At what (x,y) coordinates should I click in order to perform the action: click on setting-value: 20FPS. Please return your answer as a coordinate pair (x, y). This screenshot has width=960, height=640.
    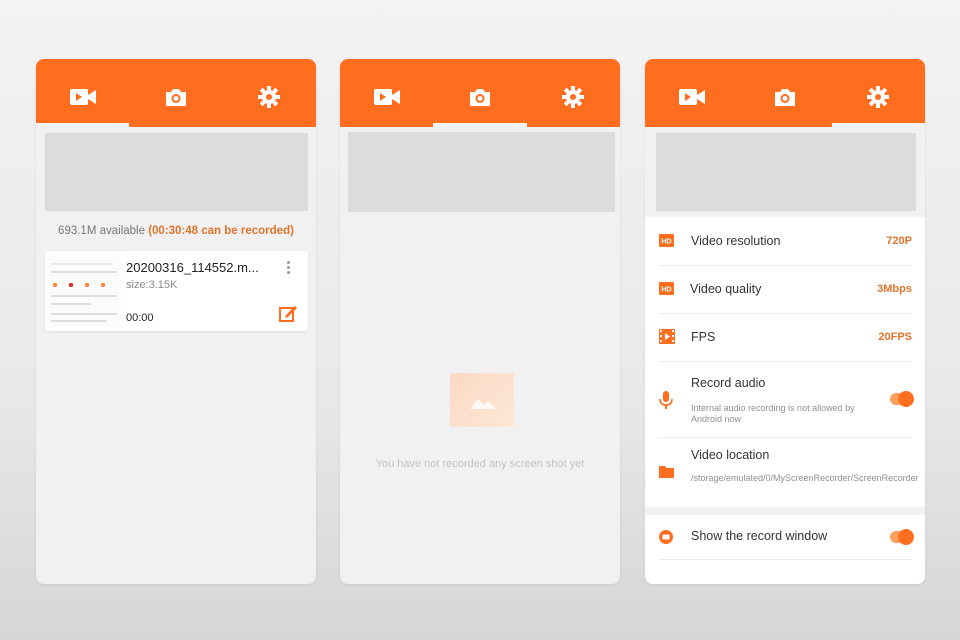
    Looking at the image, I should click on (895, 337).